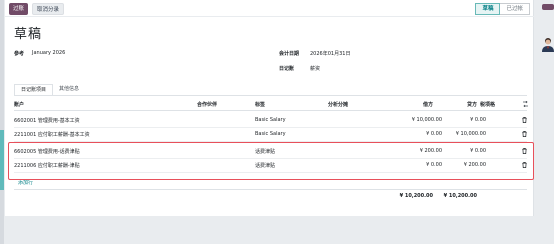  I want to click on cell-debit: ¥ 10,000.00, so click(414, 120).